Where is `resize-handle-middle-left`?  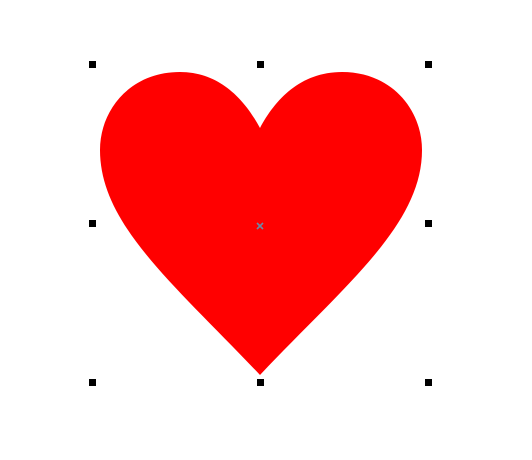
resize-handle-middle-left is located at coordinates (92, 223).